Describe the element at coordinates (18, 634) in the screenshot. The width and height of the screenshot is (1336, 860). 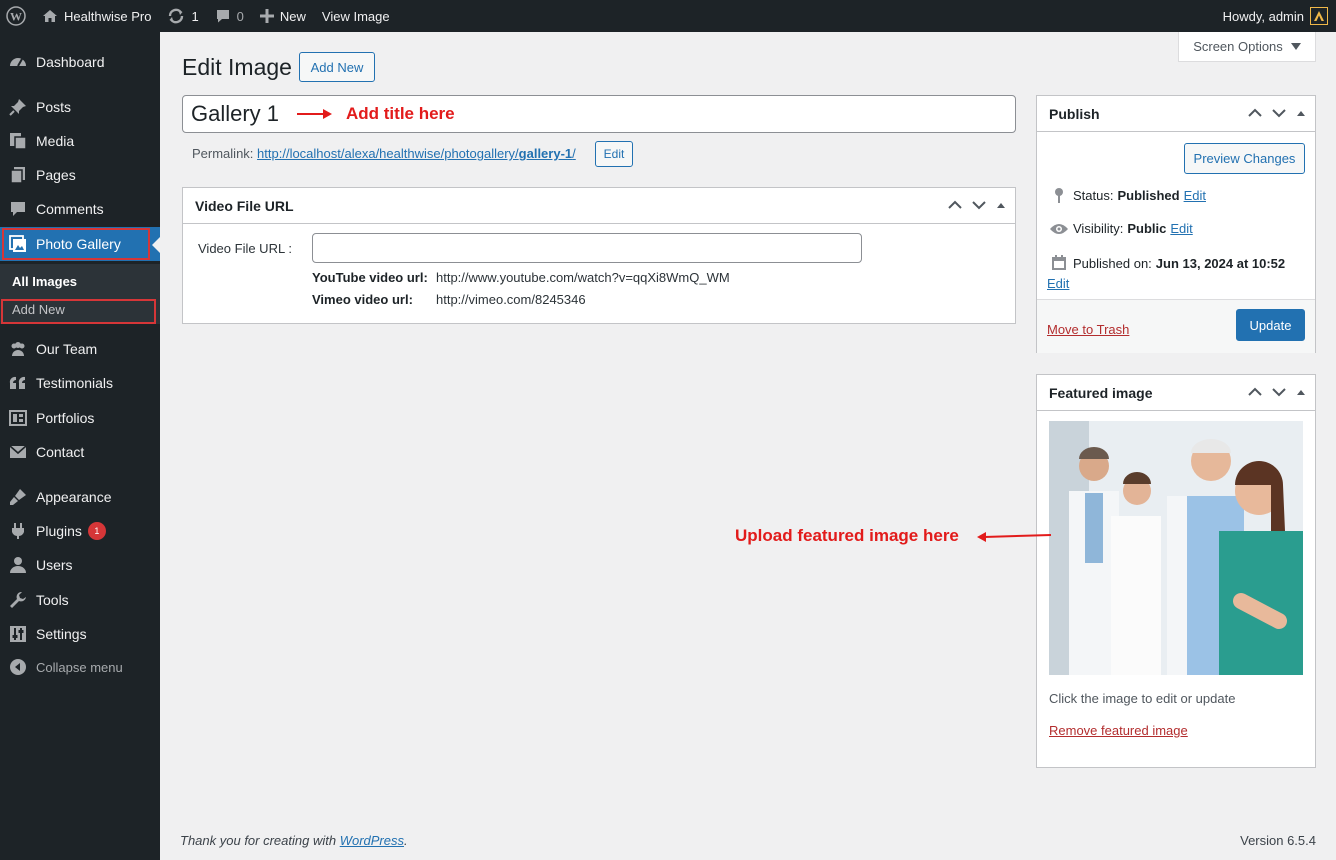
I see `settings-icon` at that location.